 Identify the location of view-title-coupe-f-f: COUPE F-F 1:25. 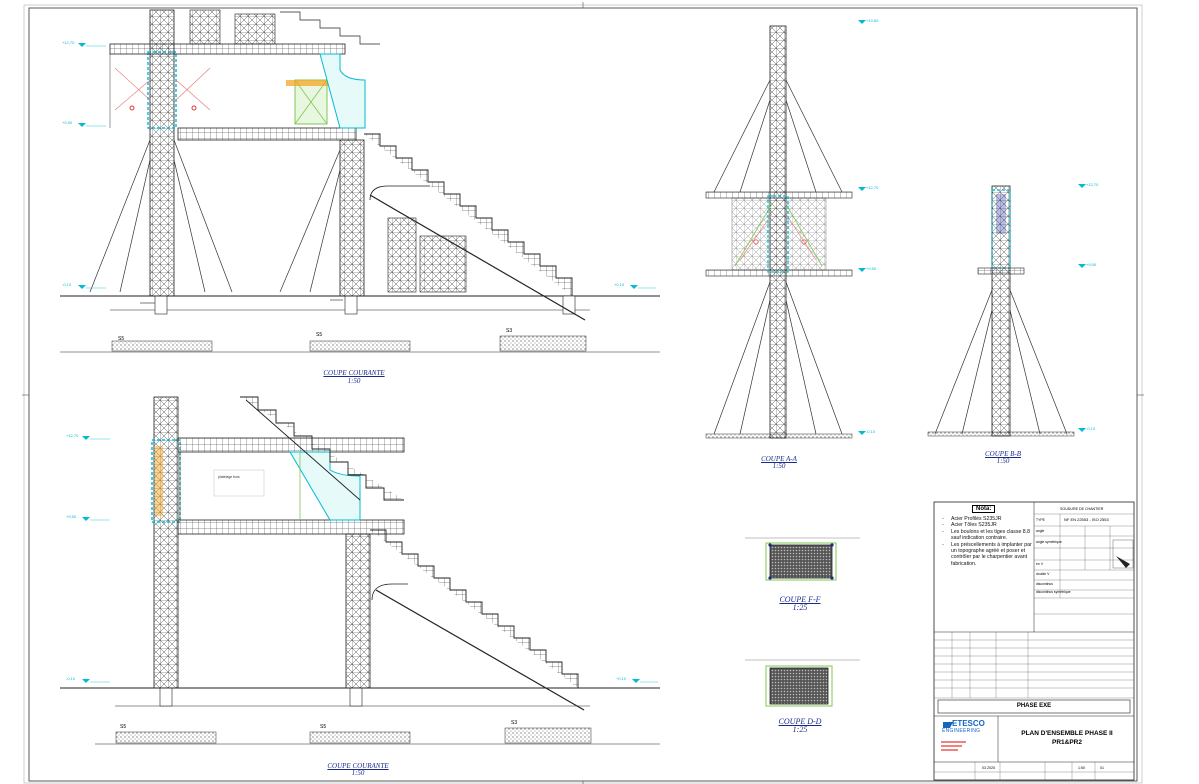
(800, 603).